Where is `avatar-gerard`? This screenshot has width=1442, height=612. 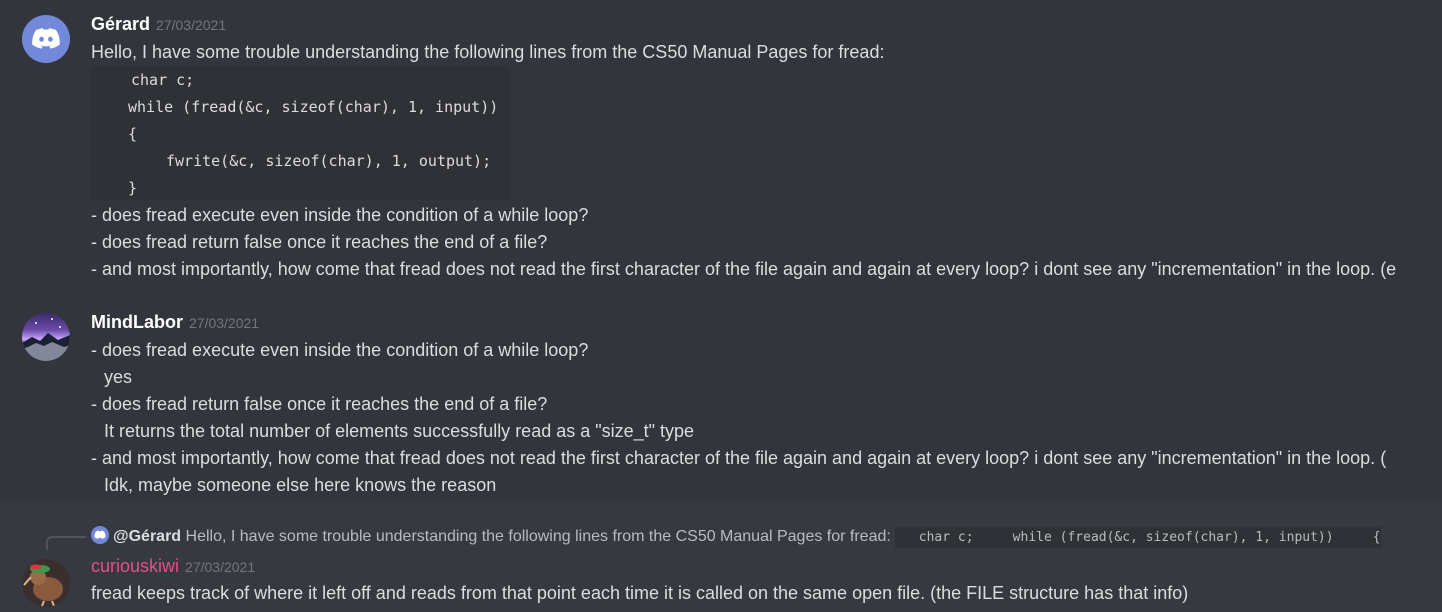 avatar-gerard is located at coordinates (46, 39).